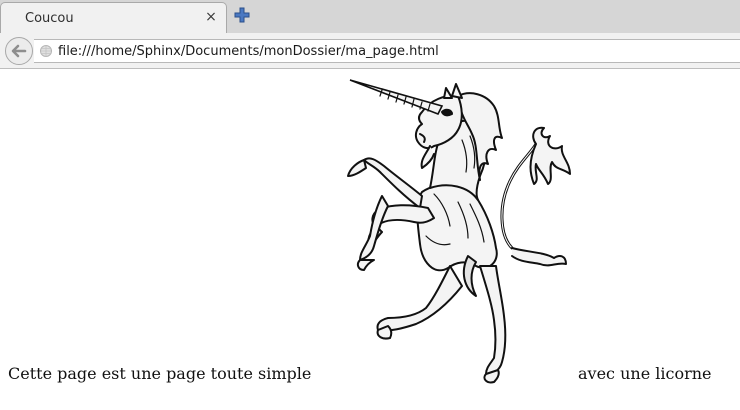  Describe the element at coordinates (113, 17) in the screenshot. I see `tab-coucou: Coucou ×` at that location.